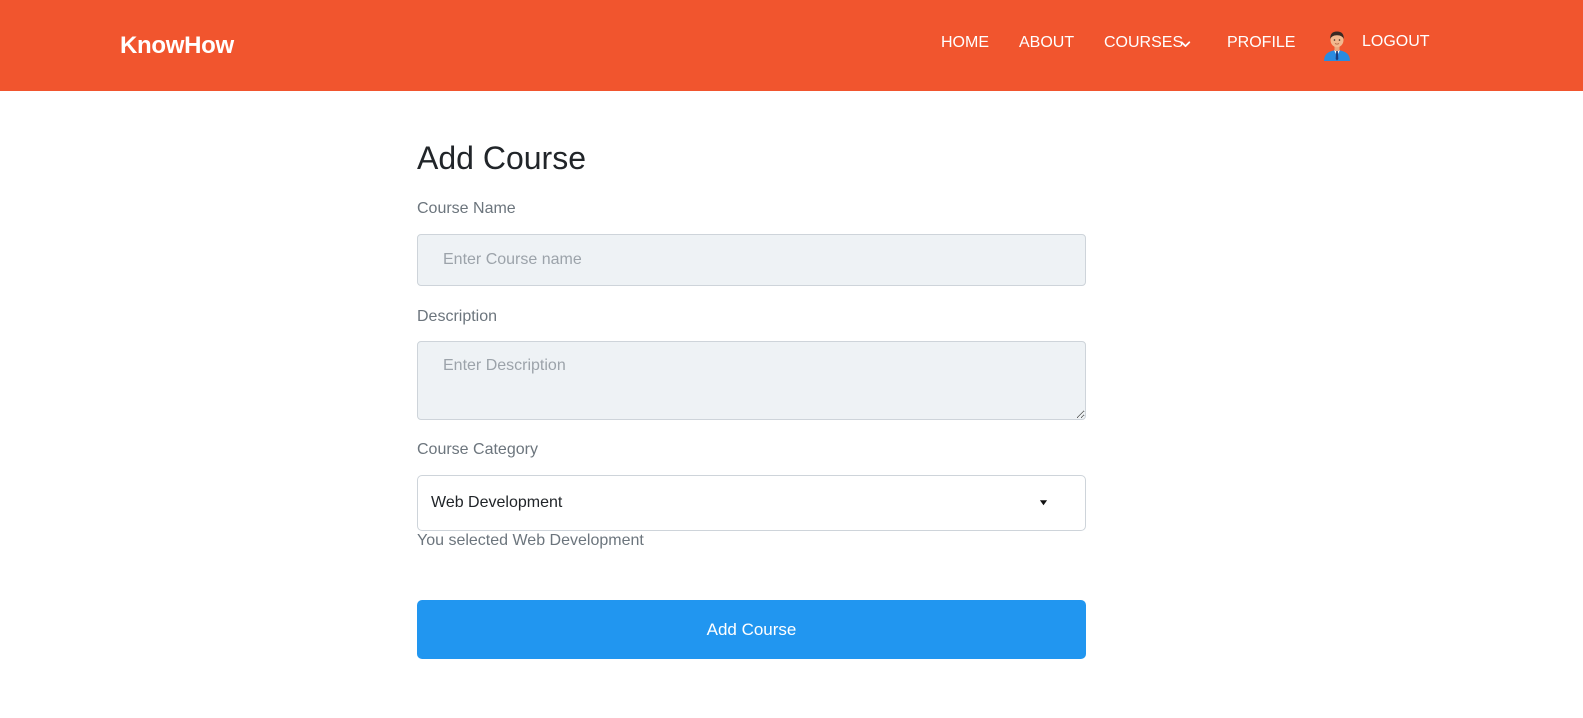  Describe the element at coordinates (477, 449) in the screenshot. I see `course-category-label: Course Category` at that location.